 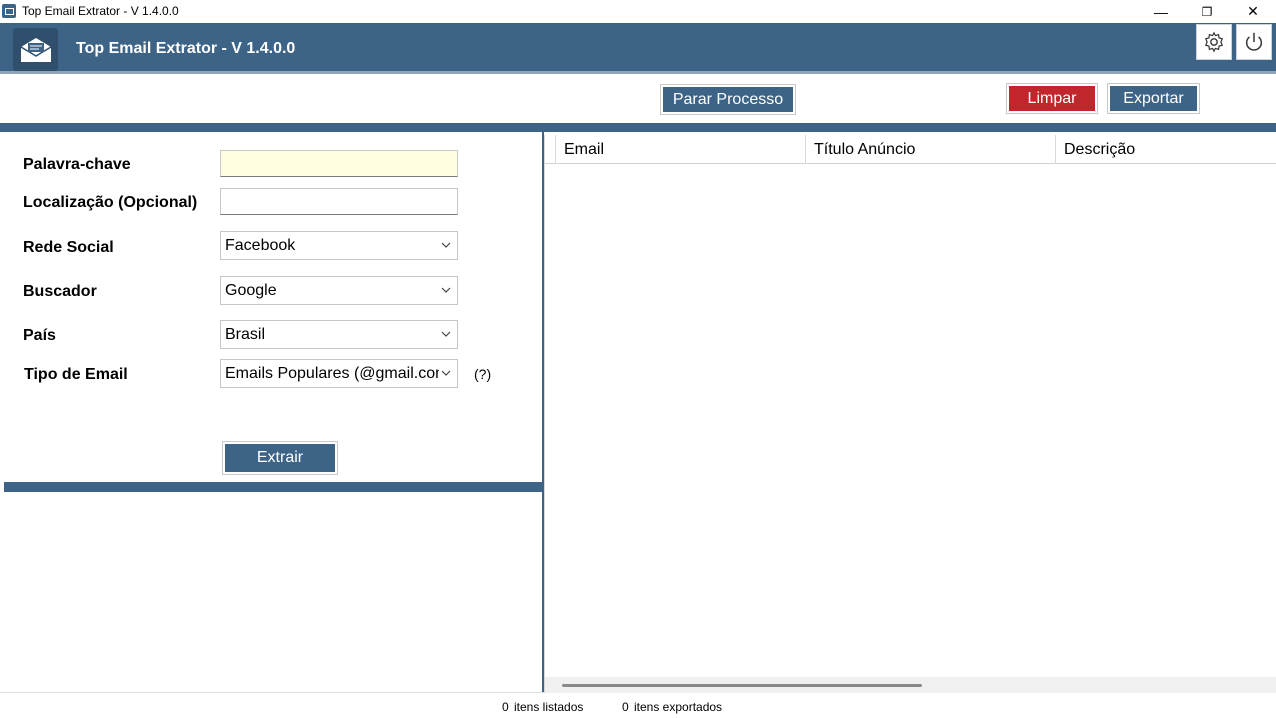 What do you see at coordinates (35, 49) in the screenshot?
I see `envelope-icon` at bounding box center [35, 49].